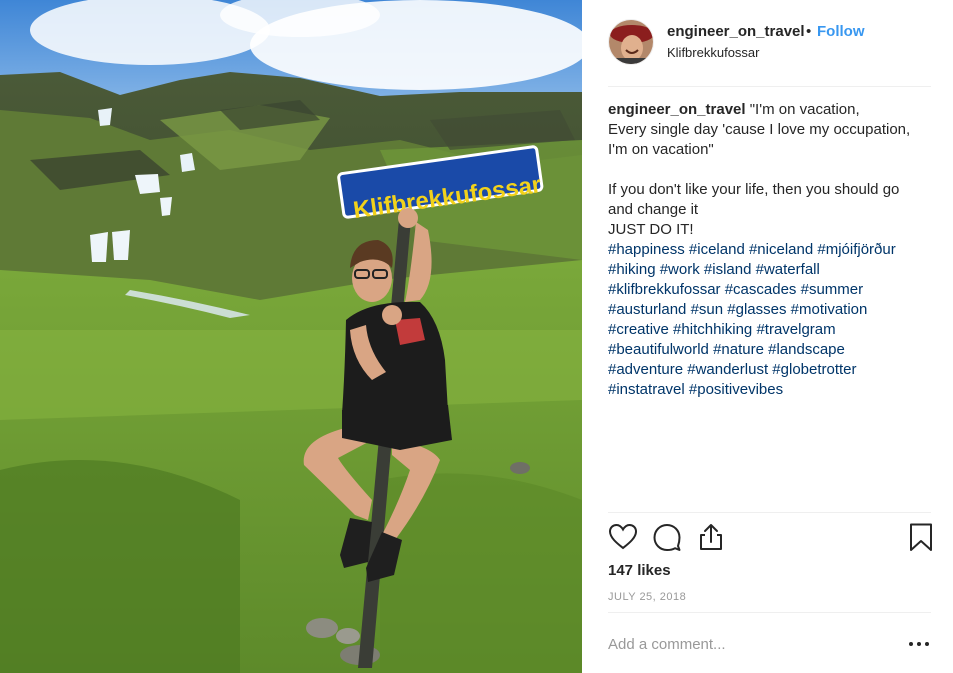  I want to click on caption-line-6: JUST DO IT!, so click(651, 229).